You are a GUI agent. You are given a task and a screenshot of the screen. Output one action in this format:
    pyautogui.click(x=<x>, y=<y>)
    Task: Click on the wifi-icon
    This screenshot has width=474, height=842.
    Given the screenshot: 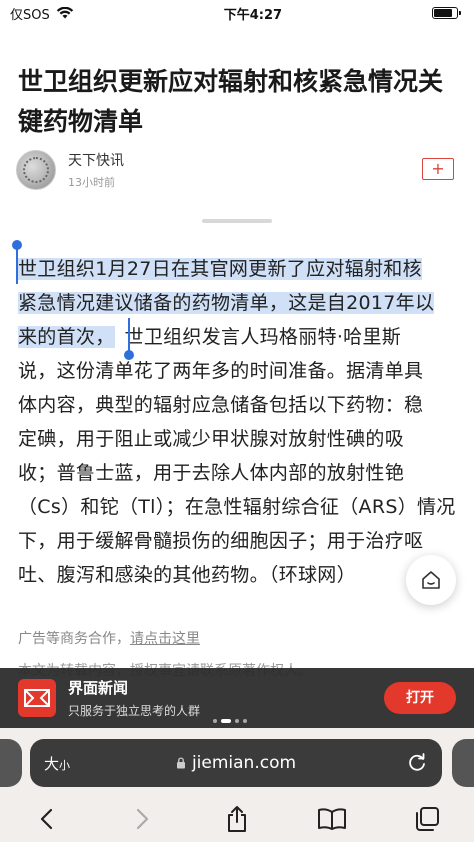 What is the action you would take?
    pyautogui.click(x=64, y=13)
    